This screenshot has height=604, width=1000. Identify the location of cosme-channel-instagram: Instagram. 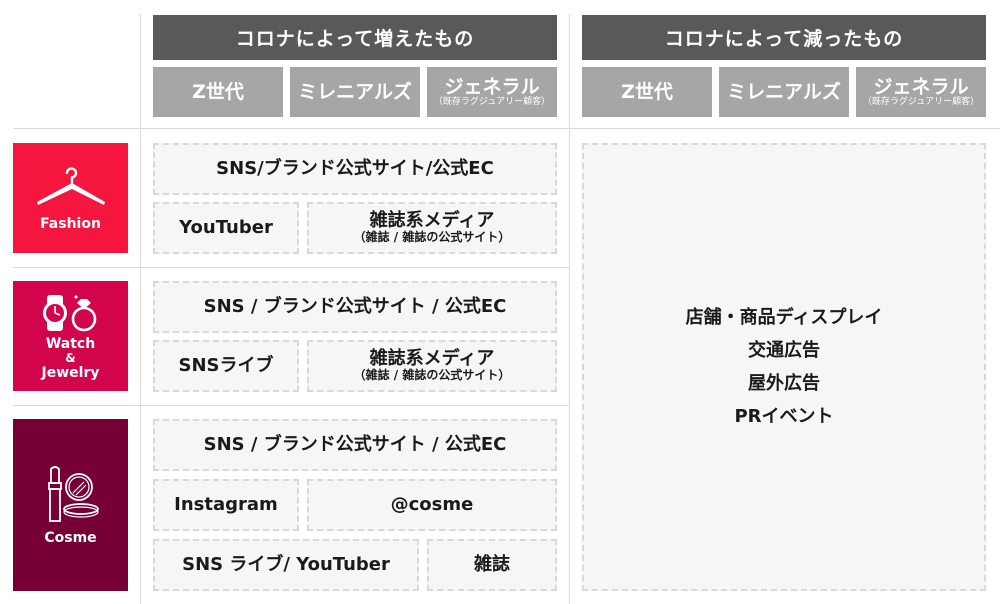
(226, 505).